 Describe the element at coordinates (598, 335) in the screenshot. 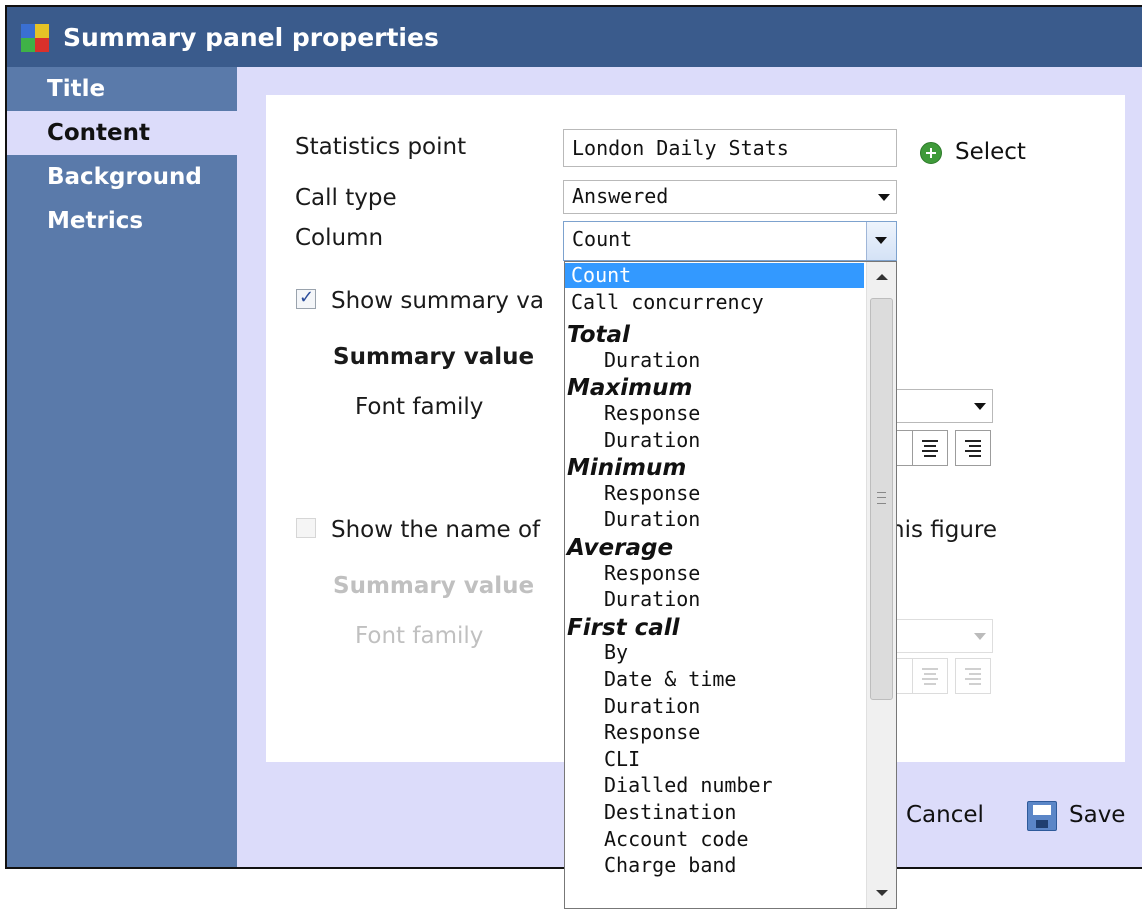

I see `dropdown-group-label: Total` at that location.